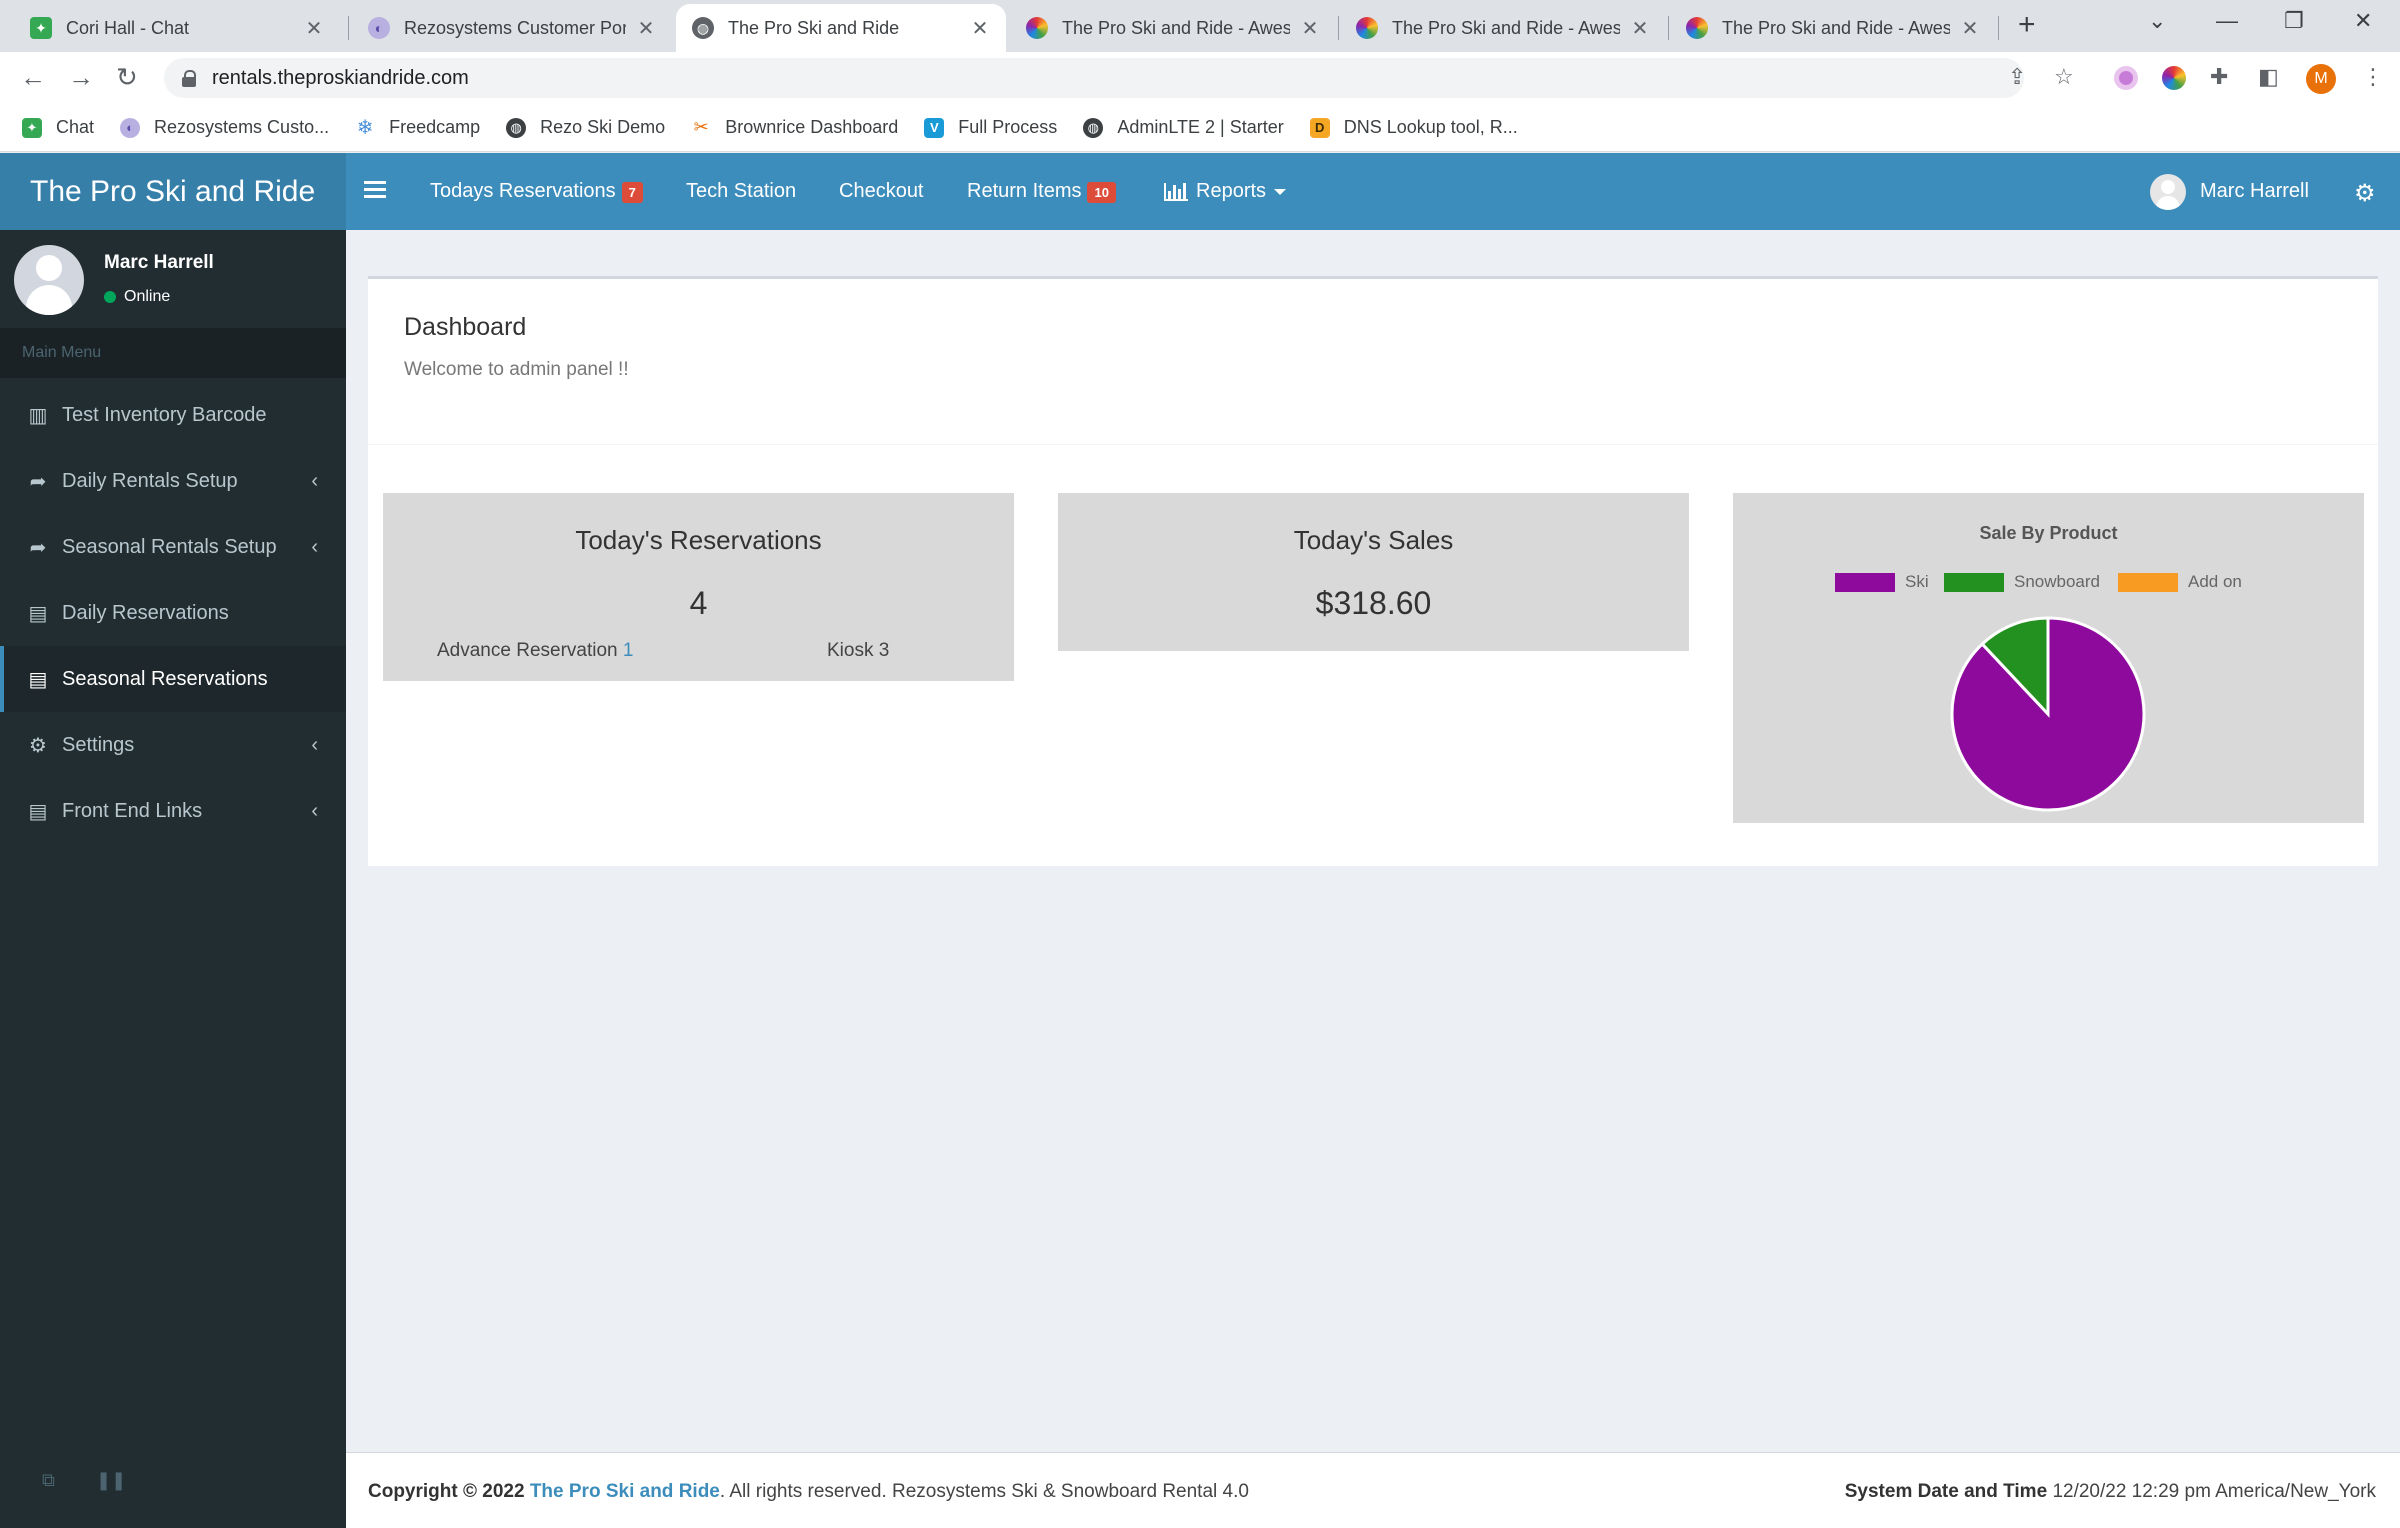 The image size is (2400, 1528). I want to click on bookmark-adminlte: ◍ AdminLTE 2 | Starter, so click(1183, 127).